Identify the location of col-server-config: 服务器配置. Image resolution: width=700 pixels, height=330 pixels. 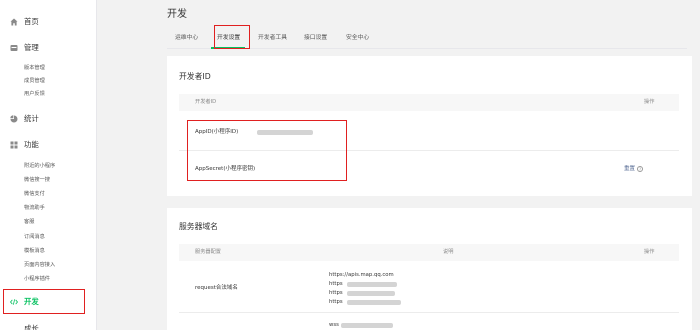
(208, 252).